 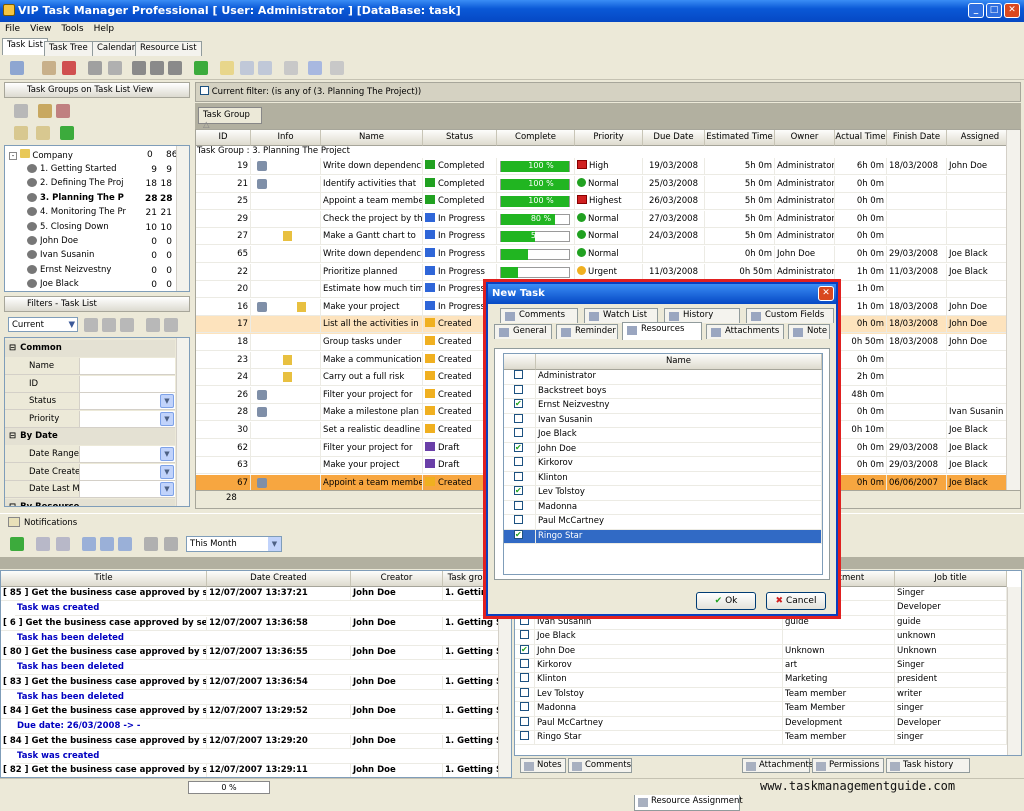 What do you see at coordinates (109, 325) in the screenshot?
I see `clear-filter-icon` at bounding box center [109, 325].